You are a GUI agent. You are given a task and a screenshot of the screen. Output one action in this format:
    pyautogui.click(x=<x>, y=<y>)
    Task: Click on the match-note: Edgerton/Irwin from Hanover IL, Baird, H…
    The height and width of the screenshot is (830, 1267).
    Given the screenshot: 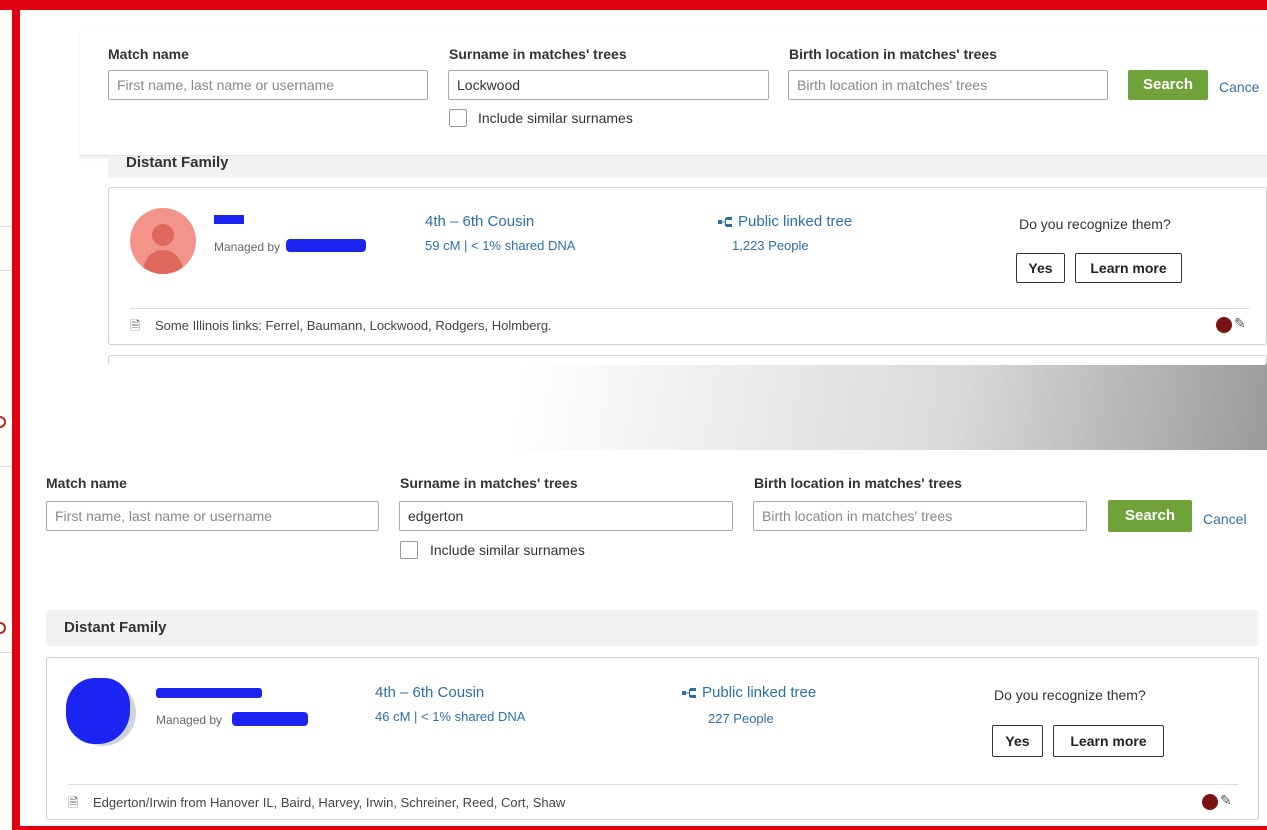 What is the action you would take?
    pyautogui.click(x=329, y=802)
    